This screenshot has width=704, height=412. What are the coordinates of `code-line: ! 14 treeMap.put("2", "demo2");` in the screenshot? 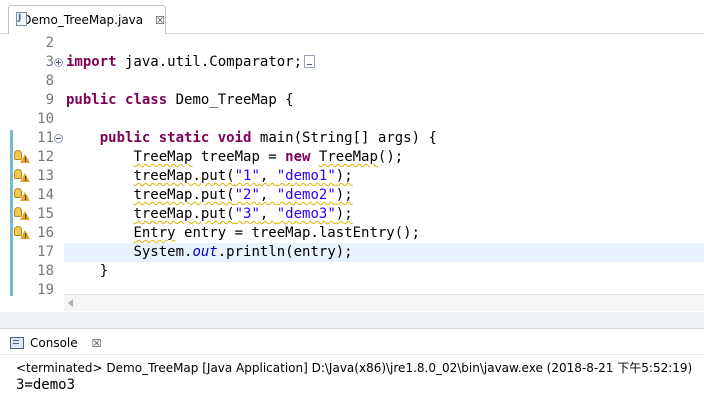 It's located at (352, 195).